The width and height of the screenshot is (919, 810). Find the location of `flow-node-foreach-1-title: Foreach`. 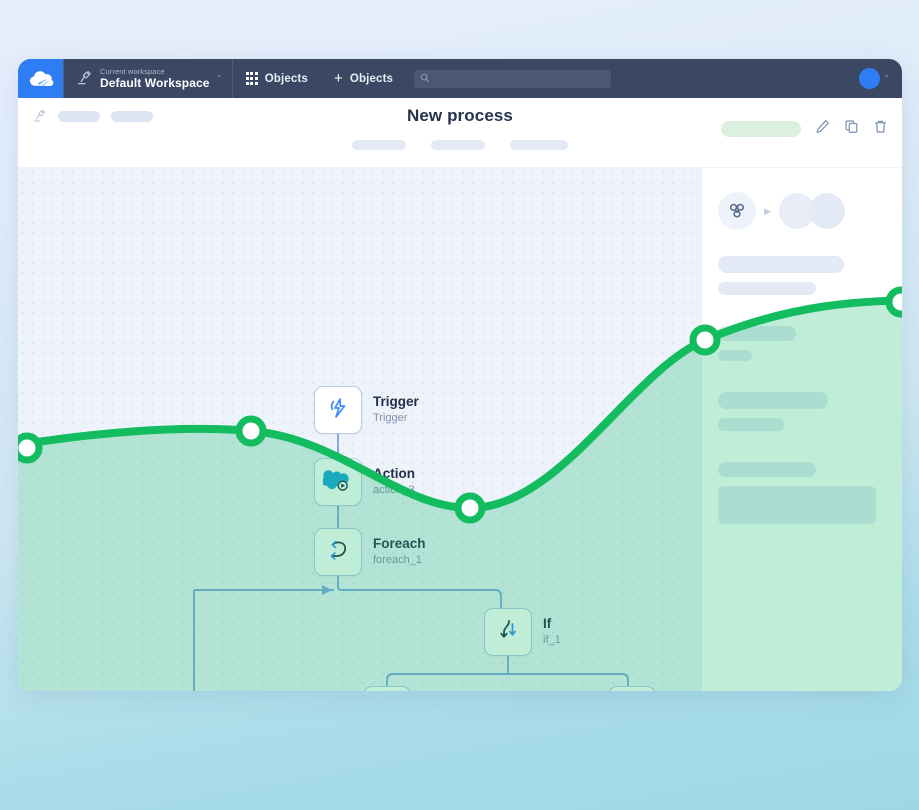

flow-node-foreach-1-title: Foreach is located at coordinates (399, 544).